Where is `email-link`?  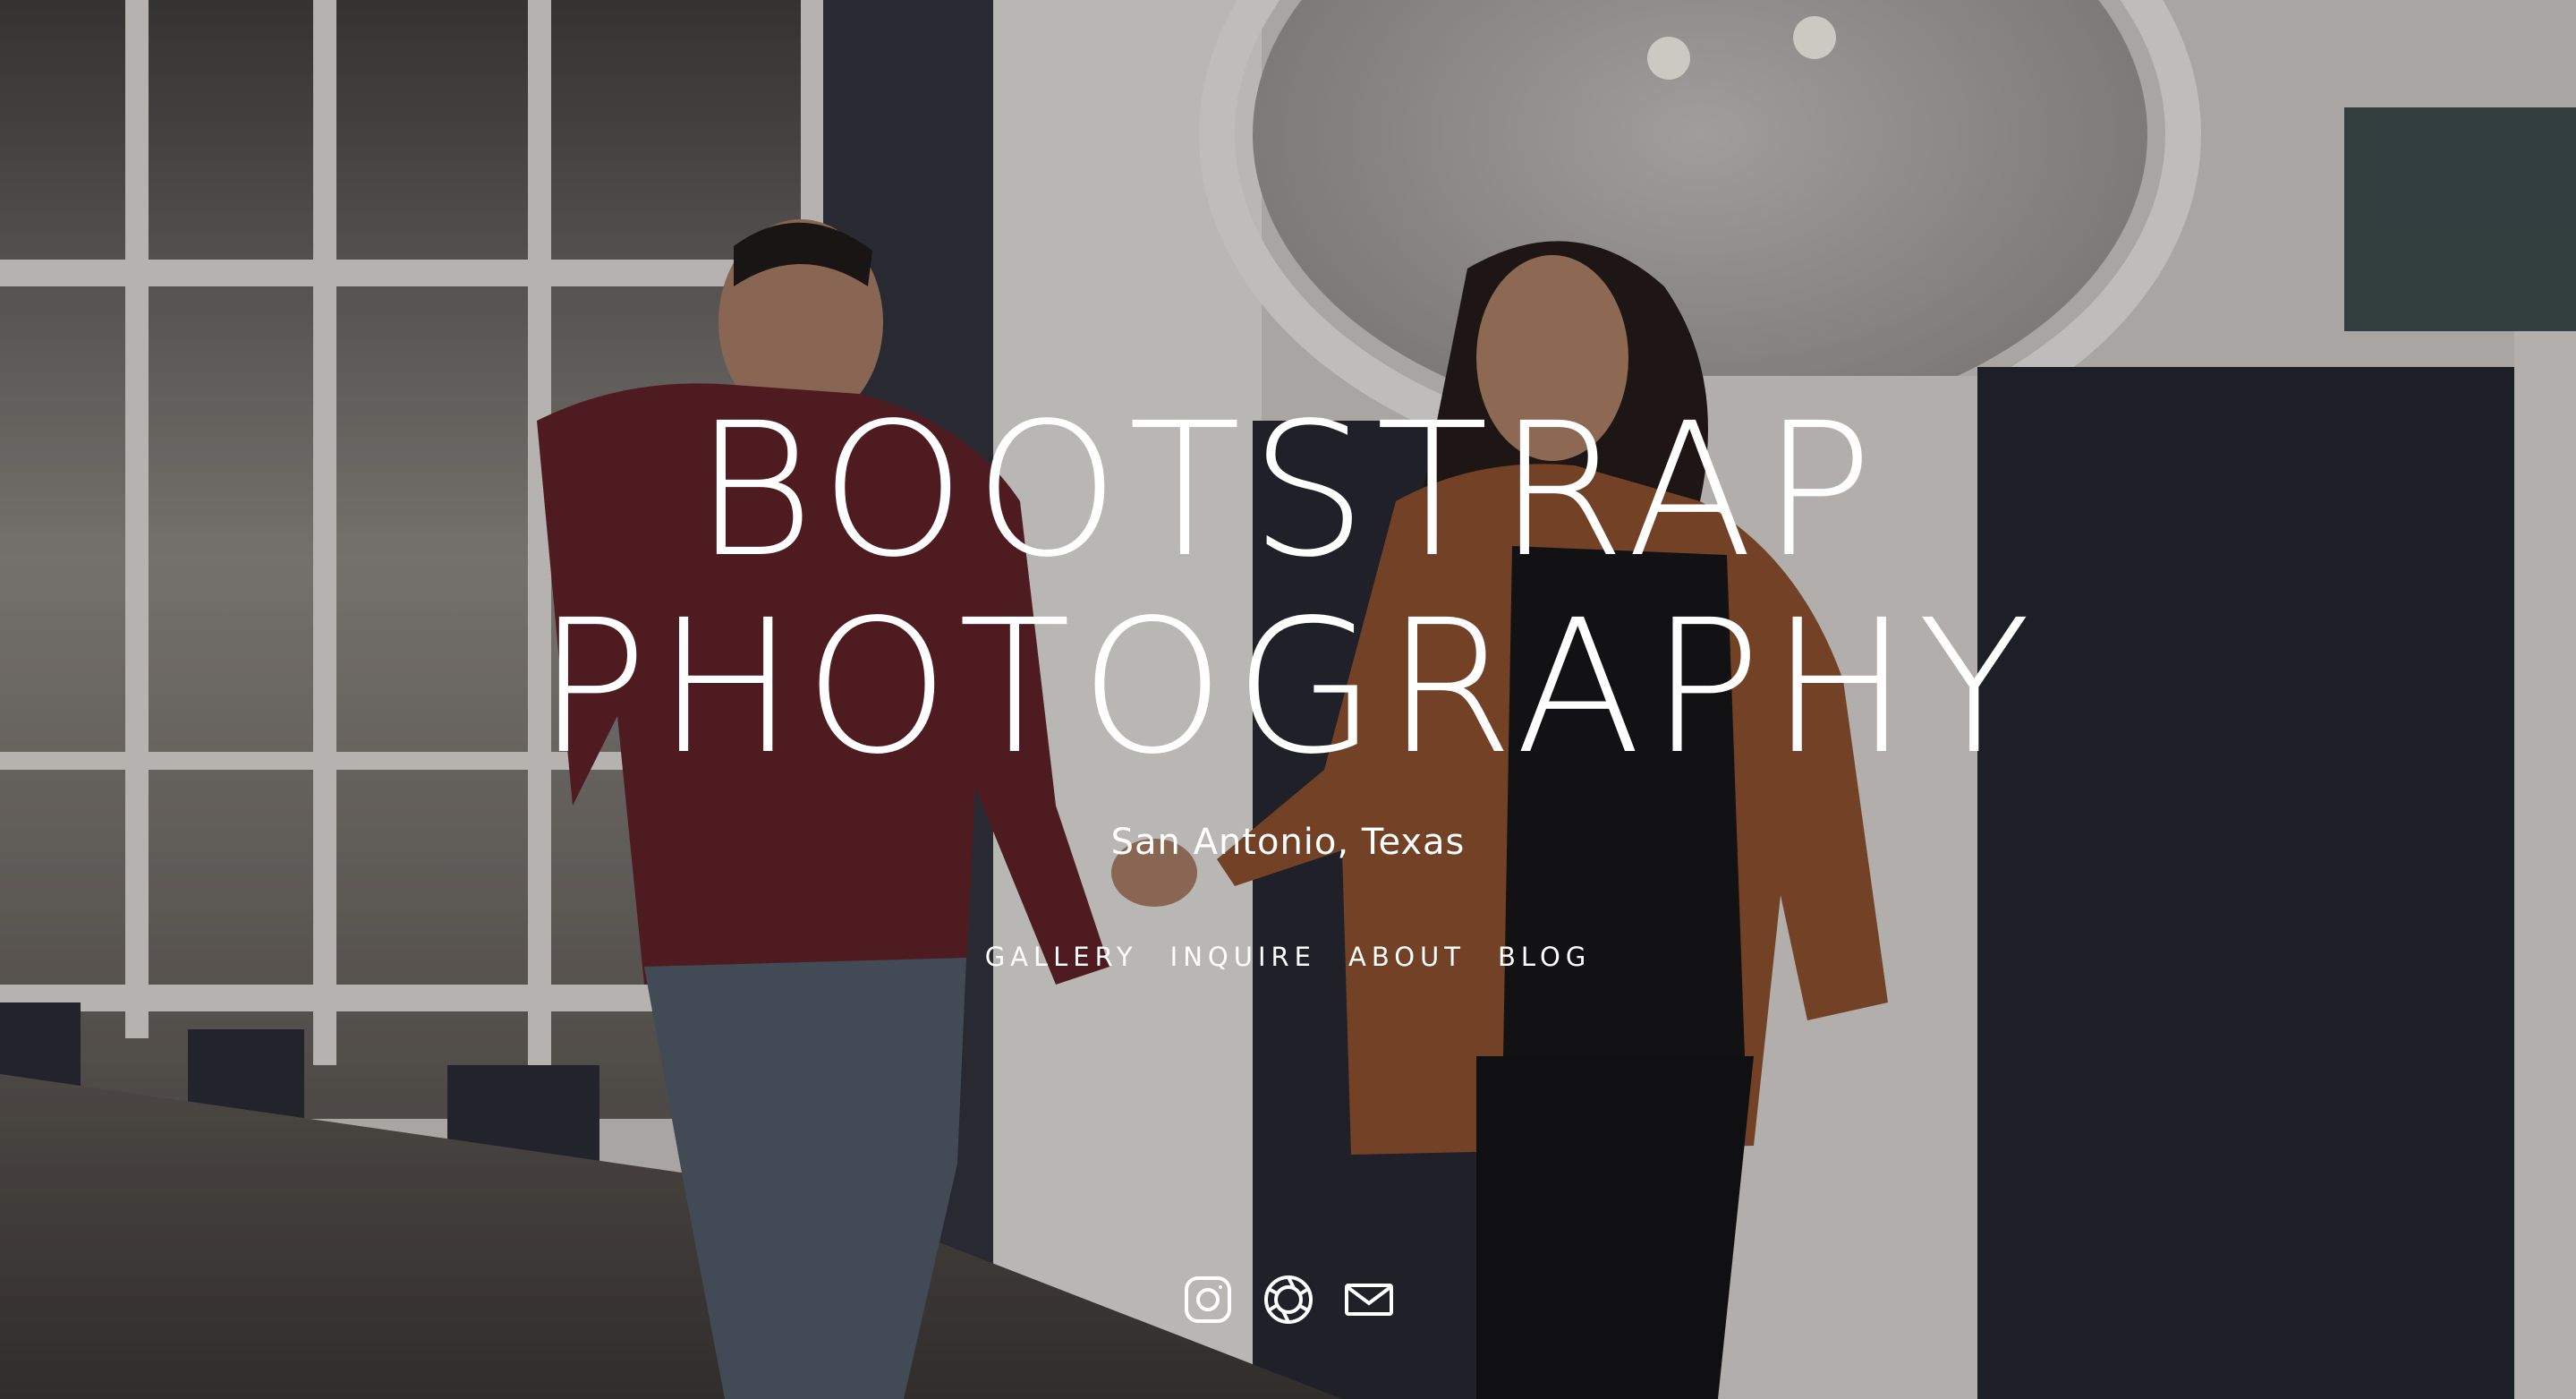 email-link is located at coordinates (1369, 1300).